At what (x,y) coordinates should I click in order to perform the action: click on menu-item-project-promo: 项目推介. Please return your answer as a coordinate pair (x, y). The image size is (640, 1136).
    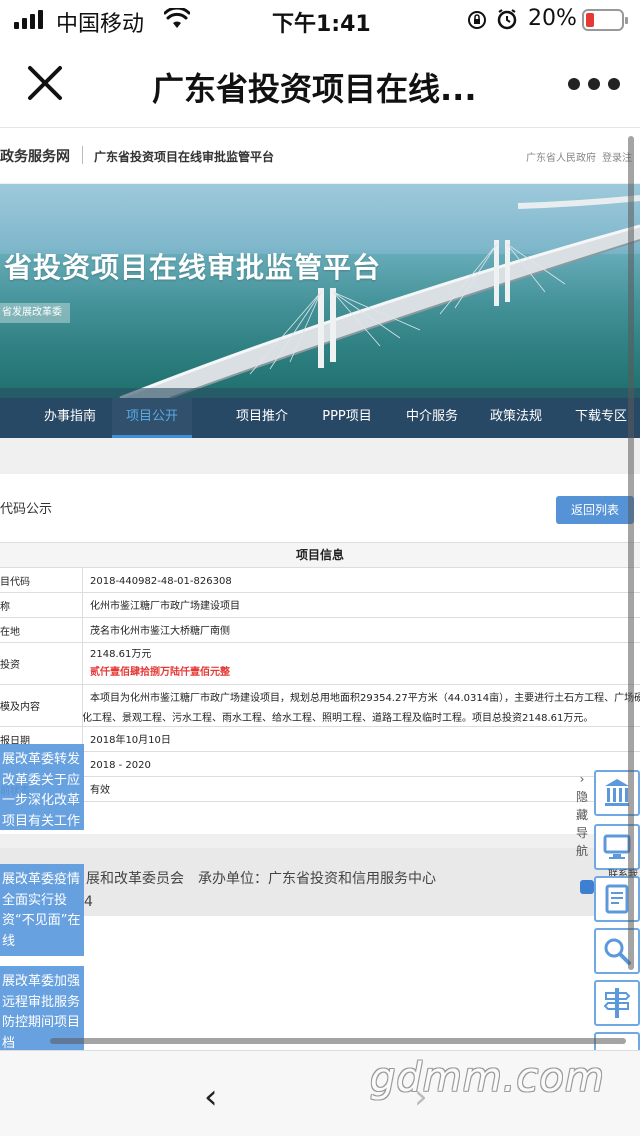
    Looking at the image, I should click on (262, 418).